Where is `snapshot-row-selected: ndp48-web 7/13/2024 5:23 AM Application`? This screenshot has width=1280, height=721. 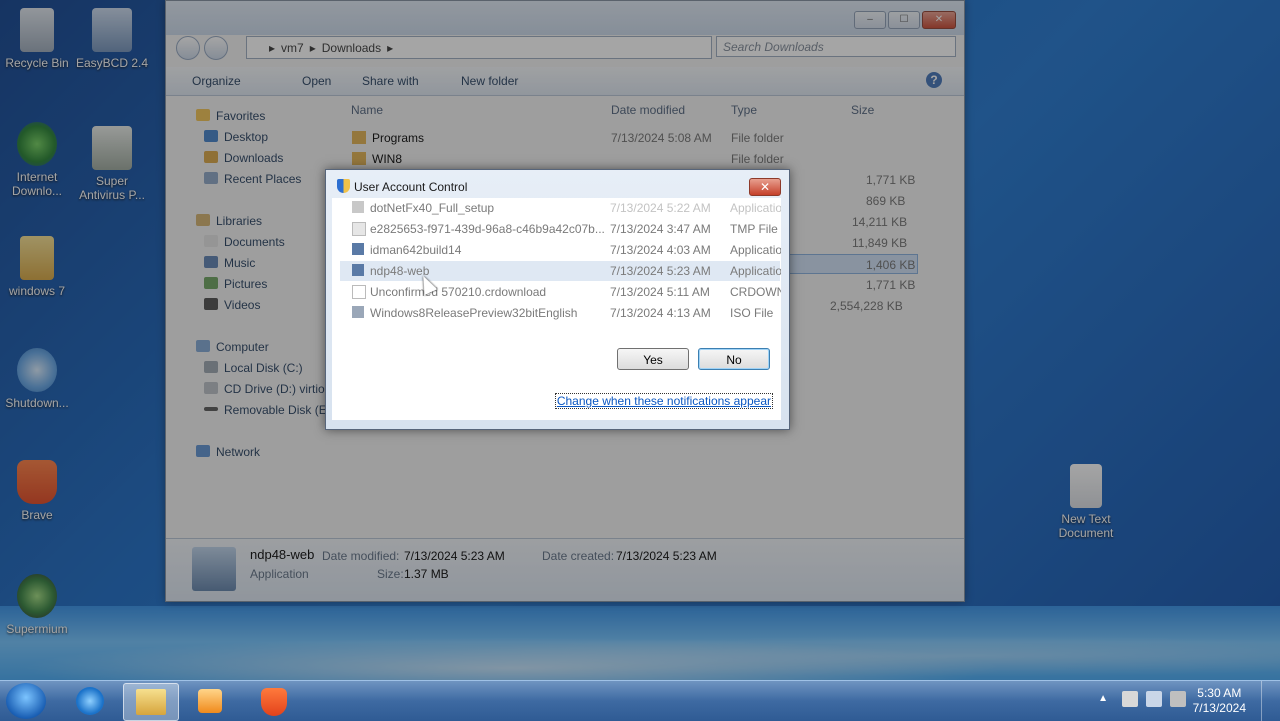
snapshot-row-selected: ndp48-web 7/13/2024 5:23 AM Application is located at coordinates (560, 271).